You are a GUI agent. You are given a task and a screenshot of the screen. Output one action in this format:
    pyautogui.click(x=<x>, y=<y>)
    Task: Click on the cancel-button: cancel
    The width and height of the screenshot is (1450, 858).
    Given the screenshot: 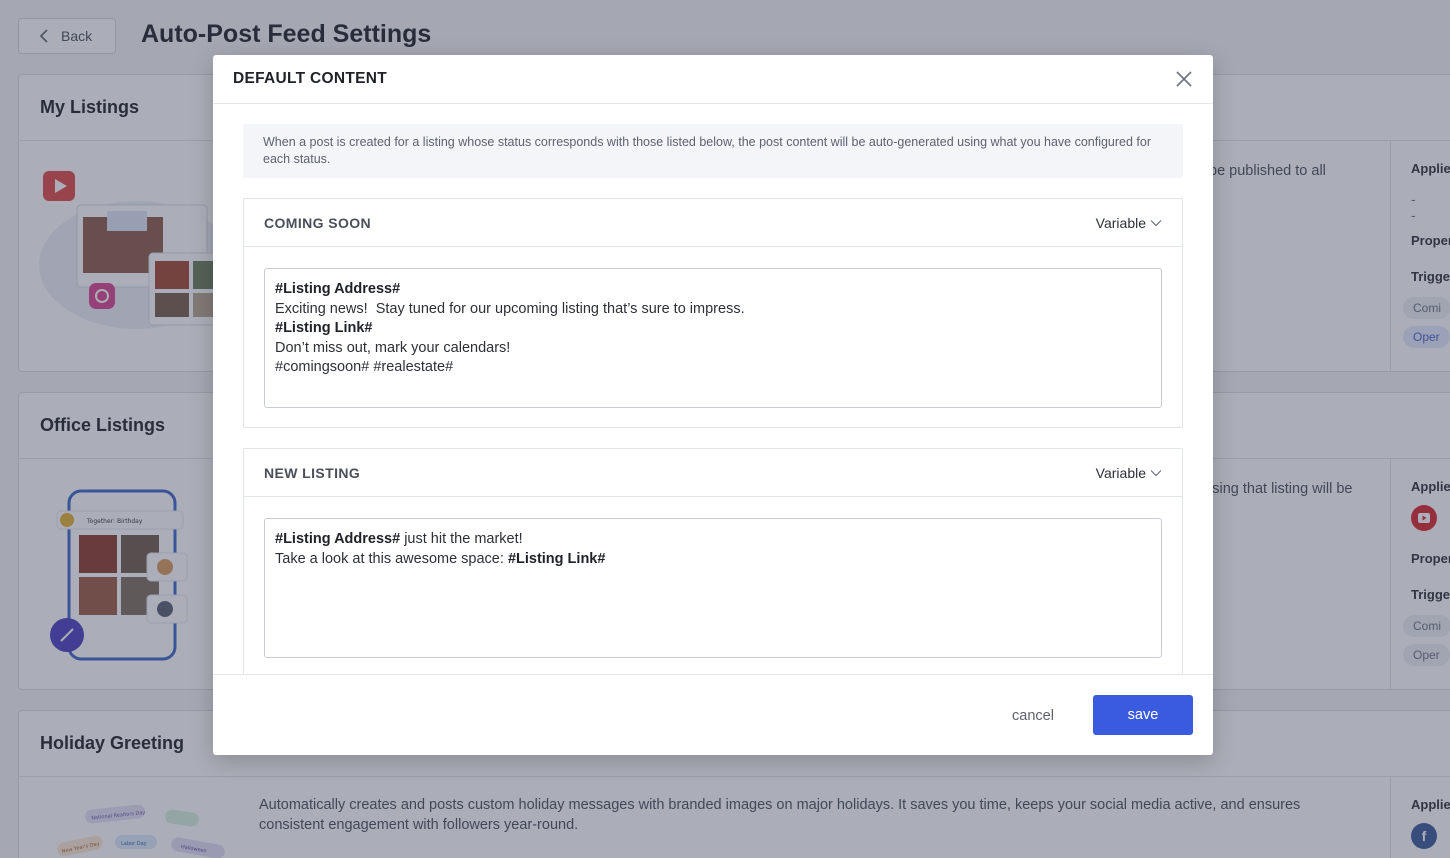 What is the action you would take?
    pyautogui.click(x=1033, y=716)
    